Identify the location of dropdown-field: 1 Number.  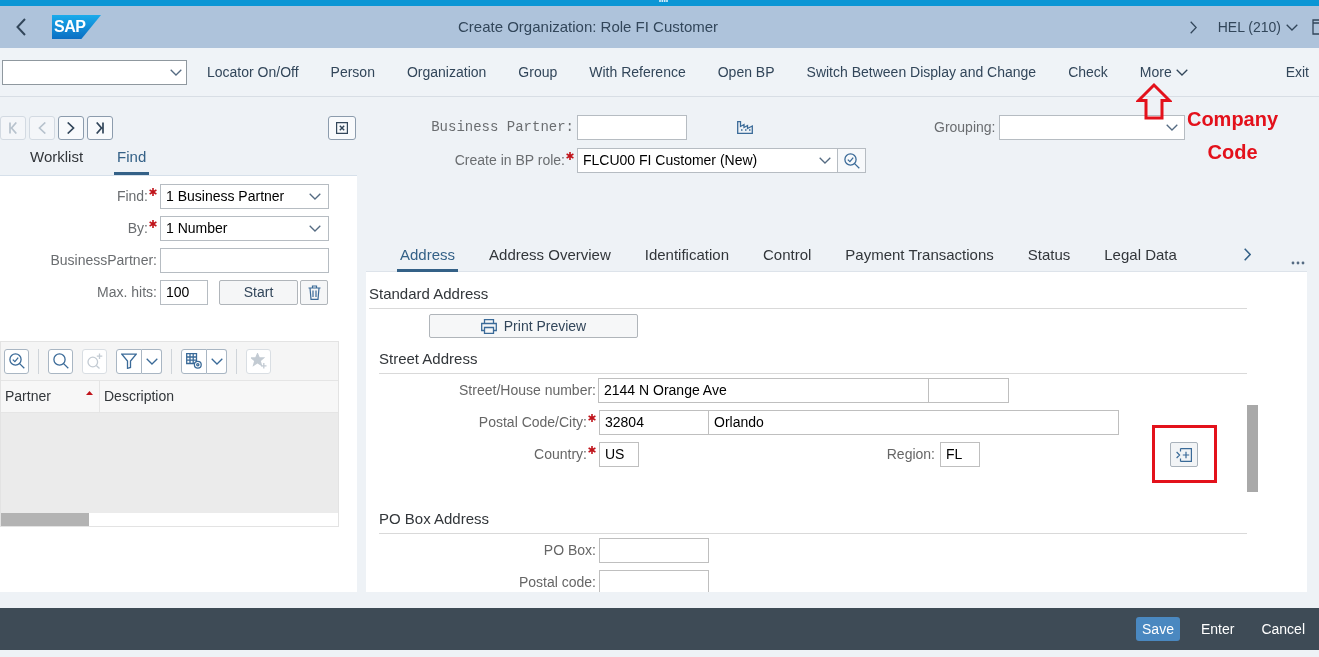
(244, 228).